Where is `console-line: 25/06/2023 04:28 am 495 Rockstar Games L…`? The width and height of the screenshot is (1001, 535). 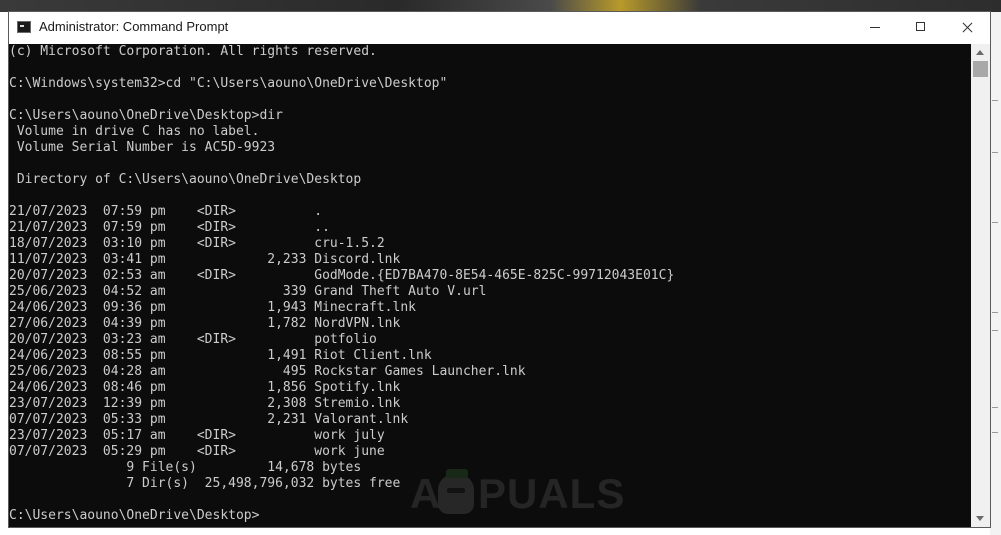
console-line: 25/06/2023 04:28 am 495 Rockstar Games L… is located at coordinates (267, 371).